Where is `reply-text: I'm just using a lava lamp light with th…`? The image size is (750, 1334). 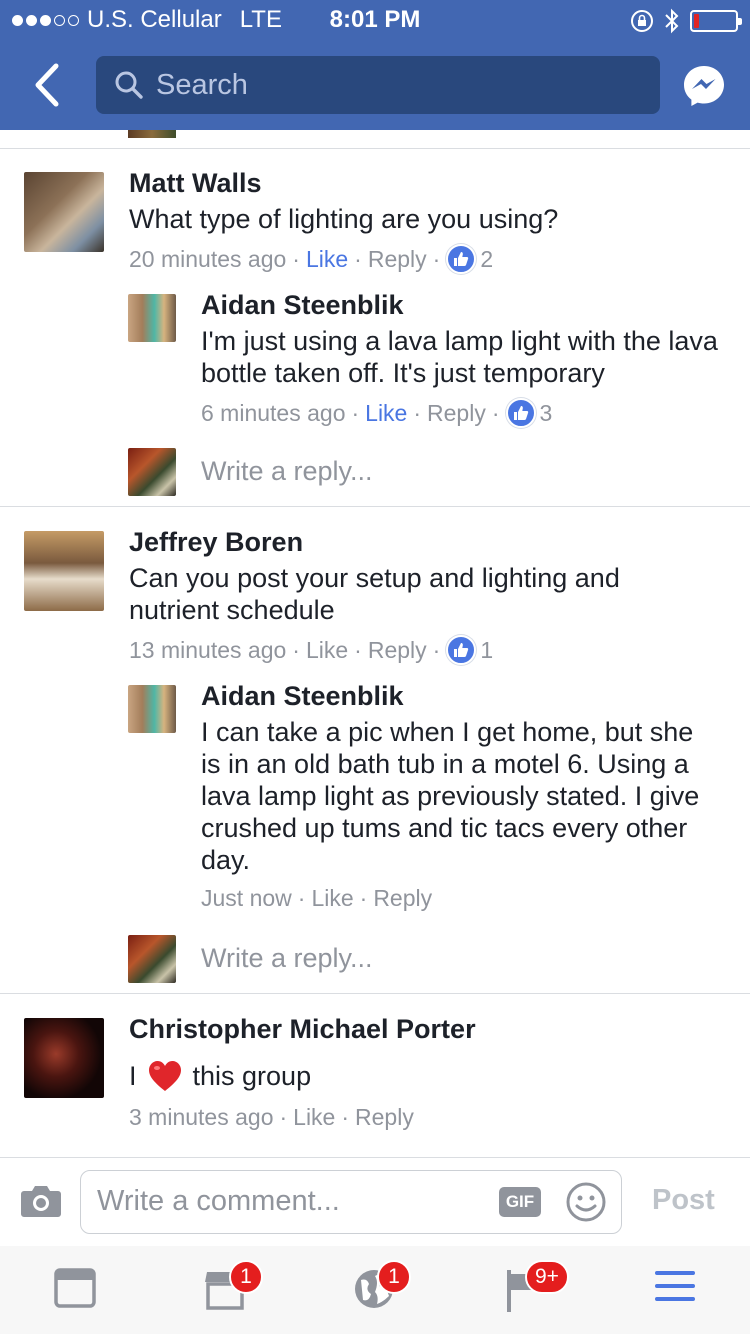
reply-text: I'm just using a lava lamp light with th… is located at coordinates (459, 357).